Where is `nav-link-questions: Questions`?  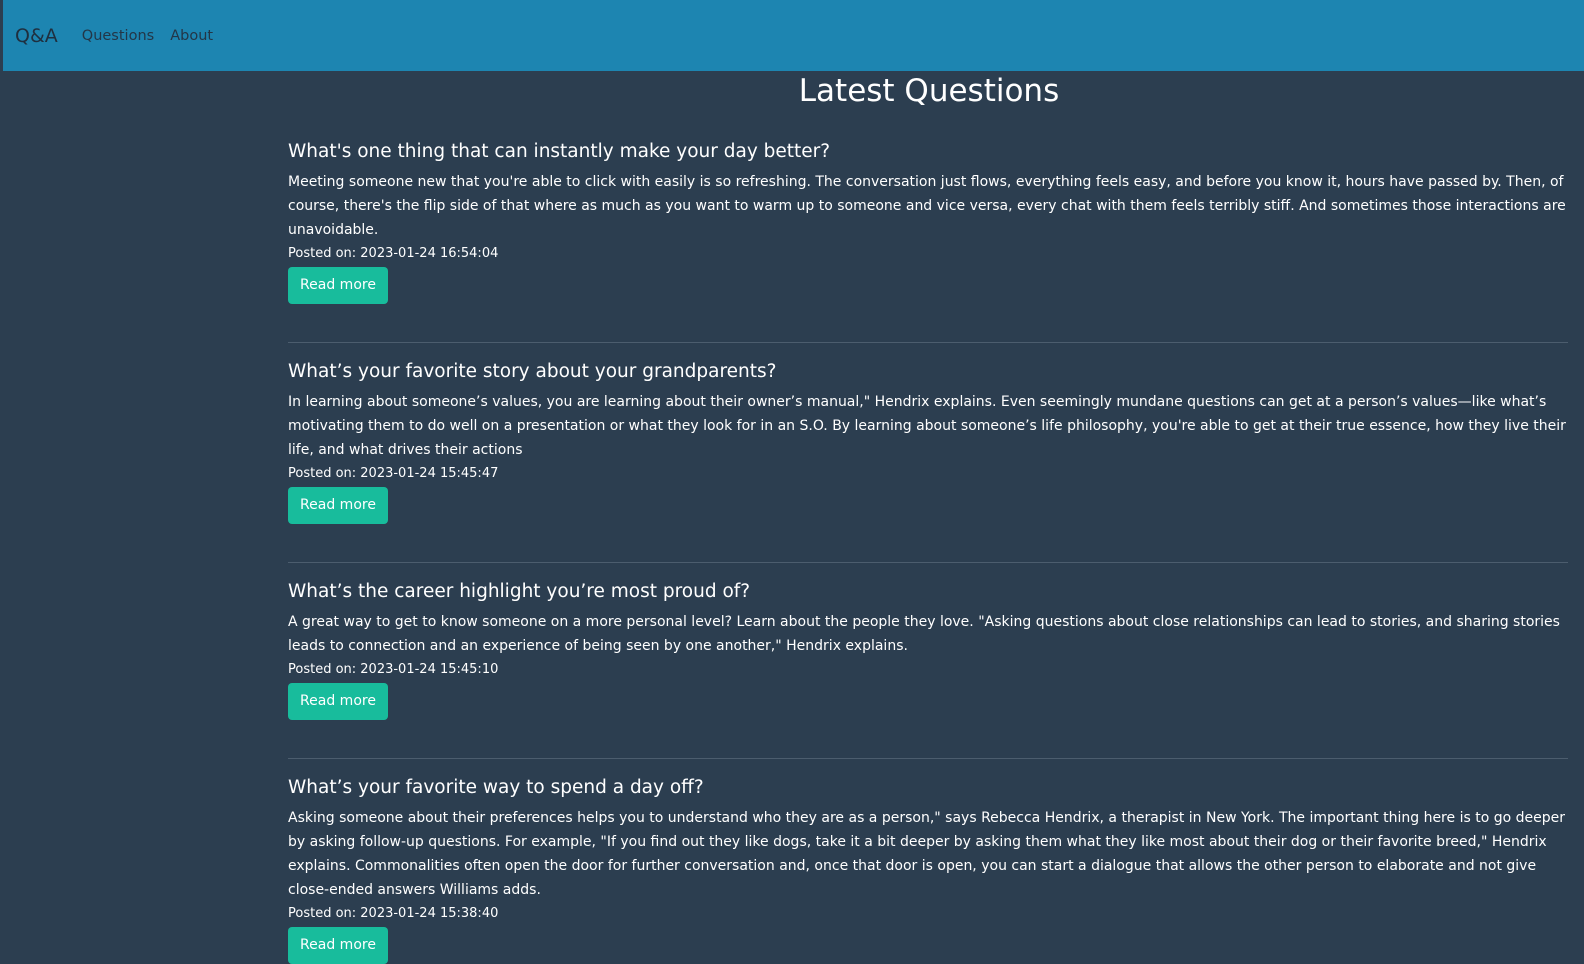
nav-link-questions: Questions is located at coordinates (118, 36).